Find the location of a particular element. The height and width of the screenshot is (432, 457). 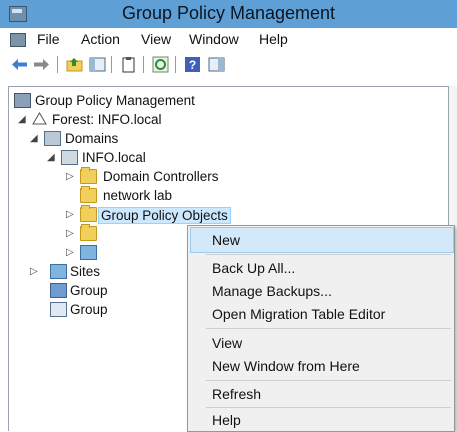

show-pane-icon is located at coordinates (216, 64).